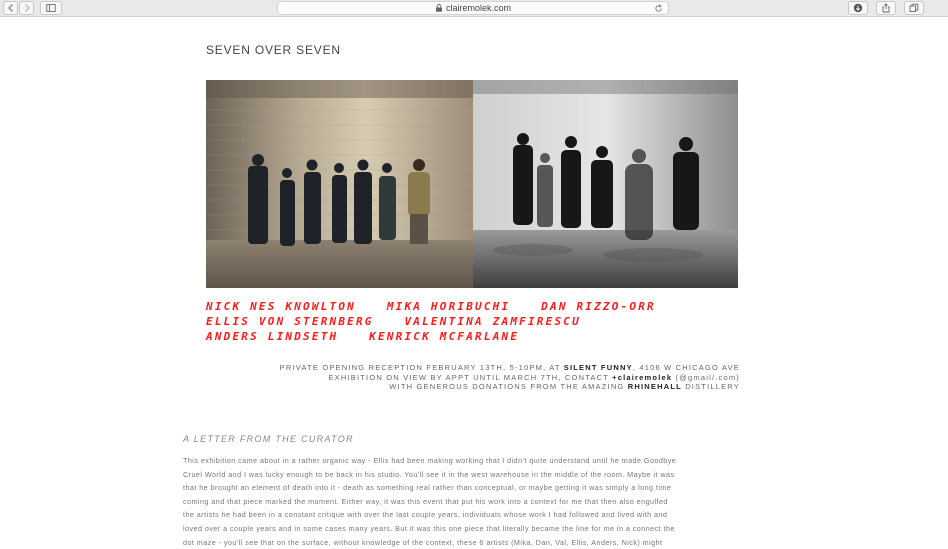  I want to click on sidebar-icon, so click(51, 8).